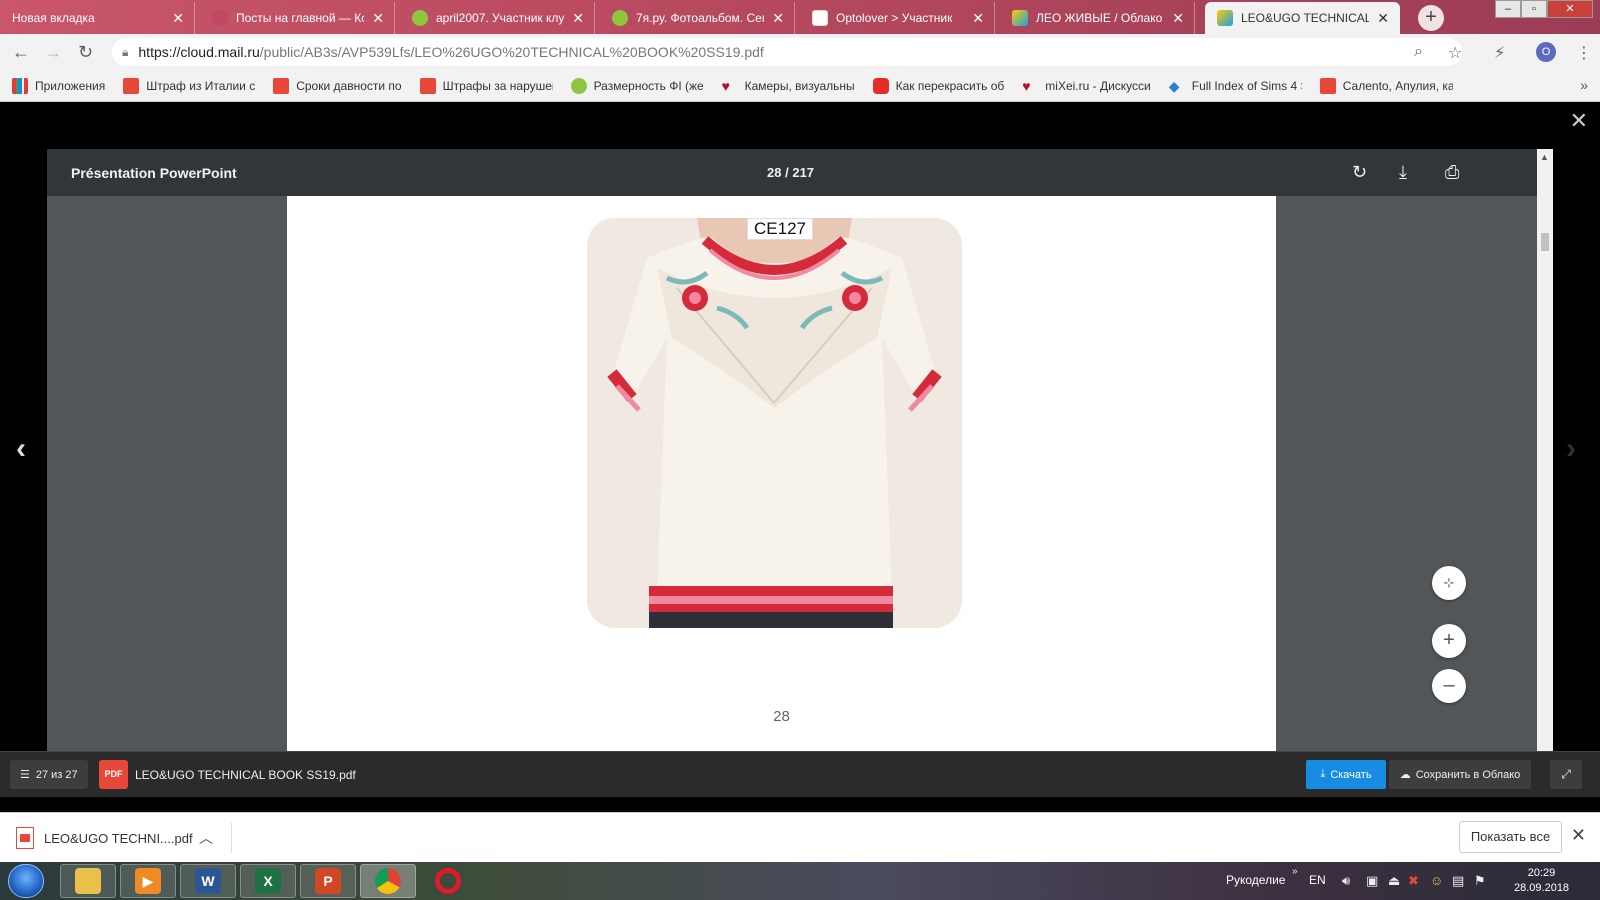 Image resolution: width=1600 pixels, height=900 pixels. Describe the element at coordinates (26, 881) in the screenshot. I see `start-button` at that location.